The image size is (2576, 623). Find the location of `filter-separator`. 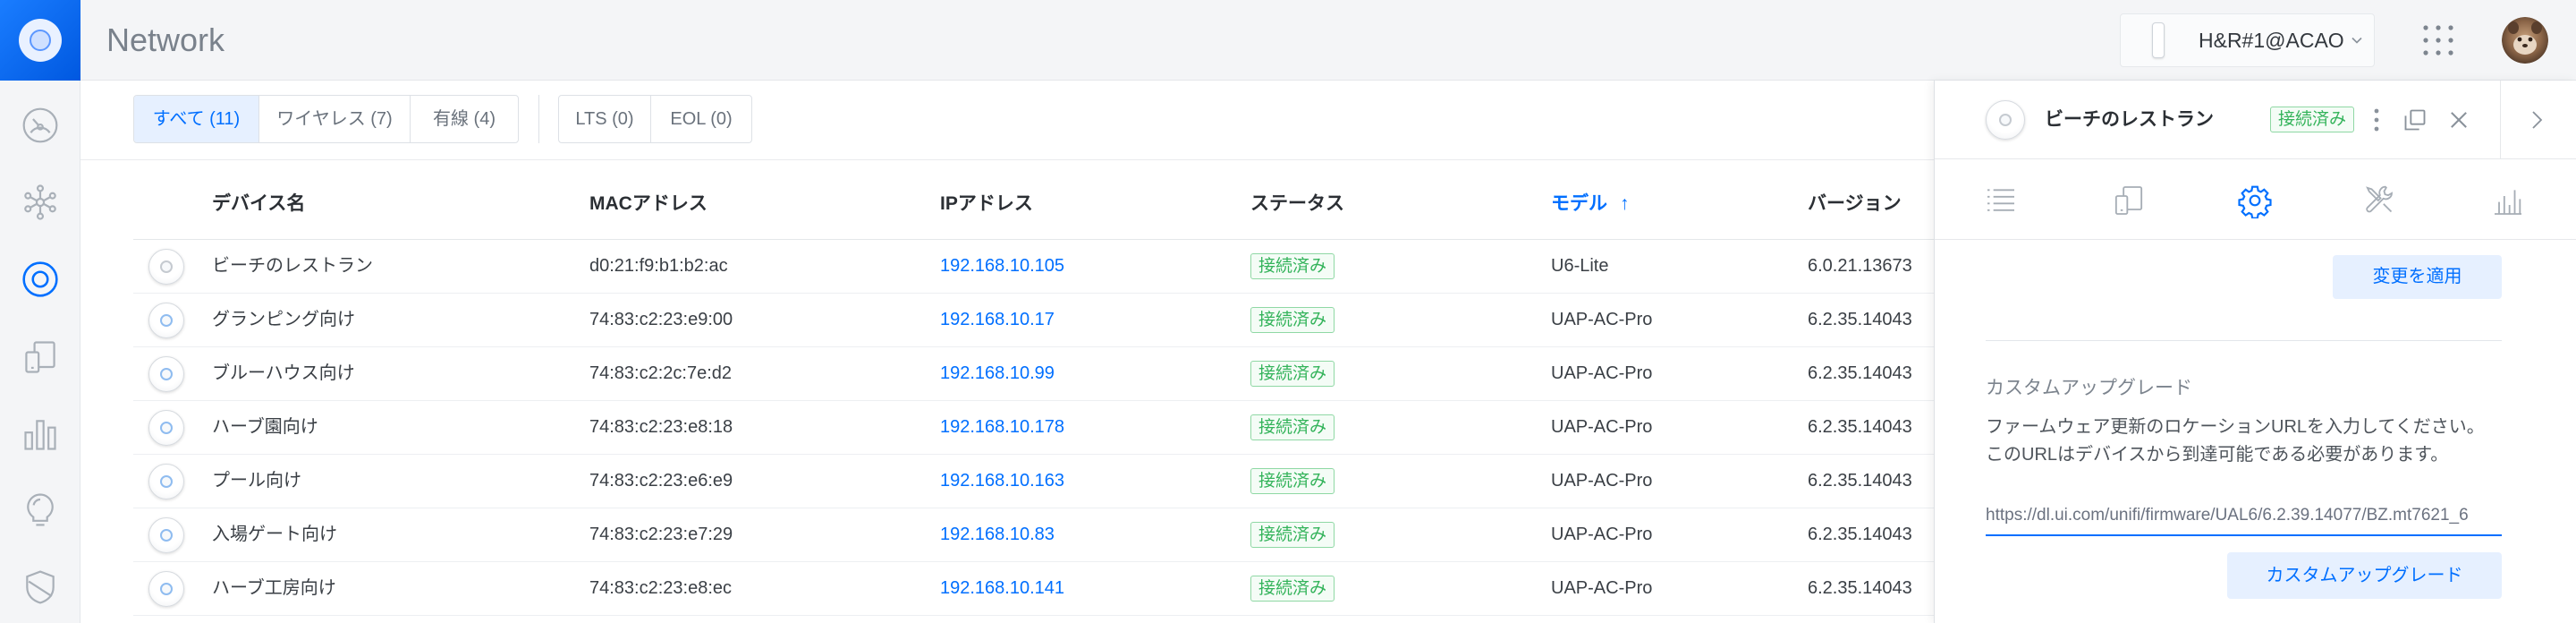

filter-separator is located at coordinates (538, 119).